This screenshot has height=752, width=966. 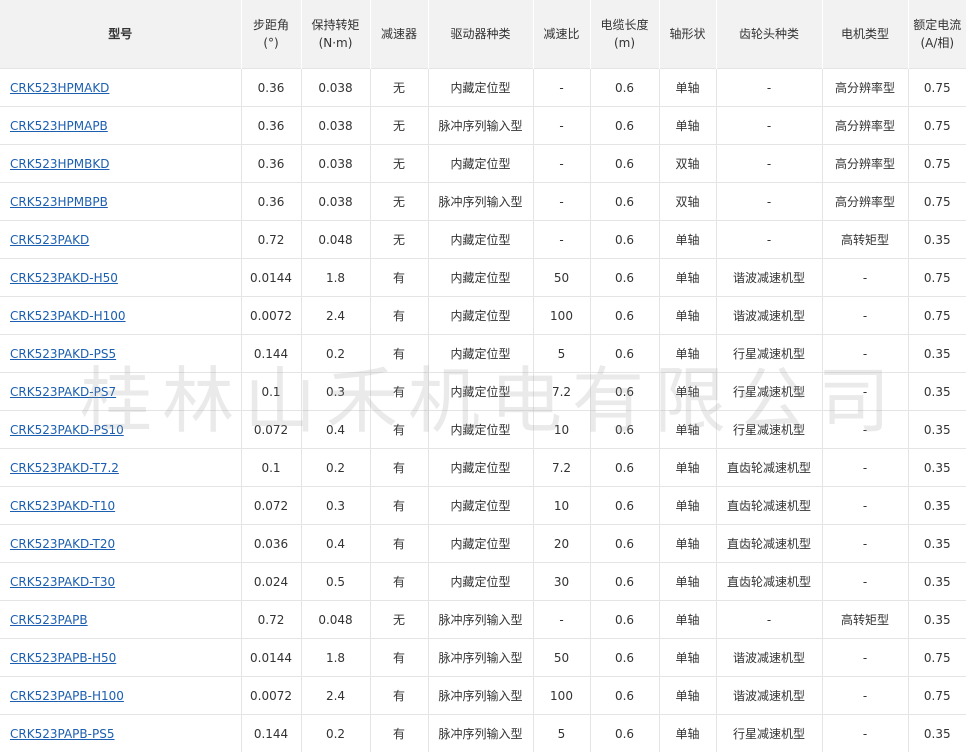 What do you see at coordinates (561, 506) in the screenshot?
I see `table-cell: 10` at bounding box center [561, 506].